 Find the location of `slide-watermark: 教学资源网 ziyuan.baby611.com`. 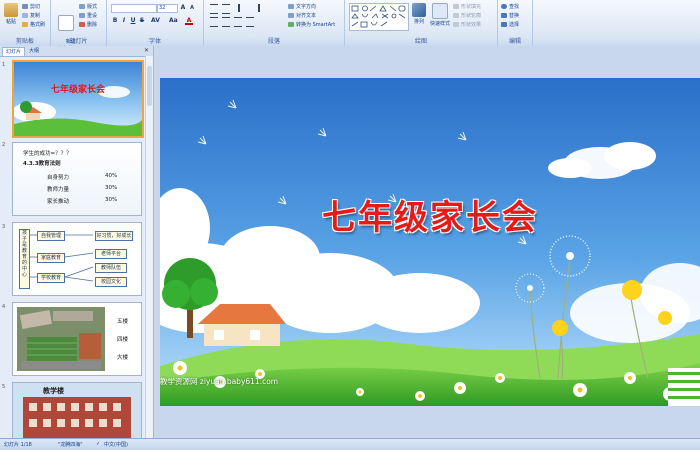

slide-watermark: 教学资源网 ziyuan.baby611.com is located at coordinates (219, 381).